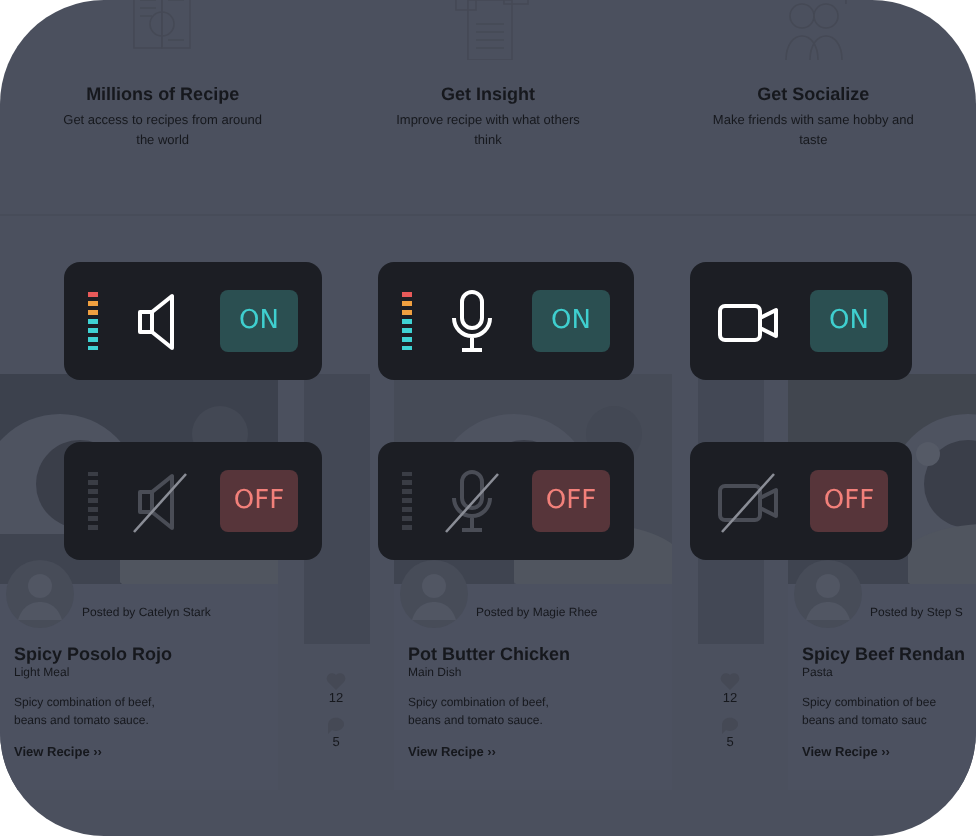  I want to click on recipe-title: Pot Butter Chicken, so click(490, 654).